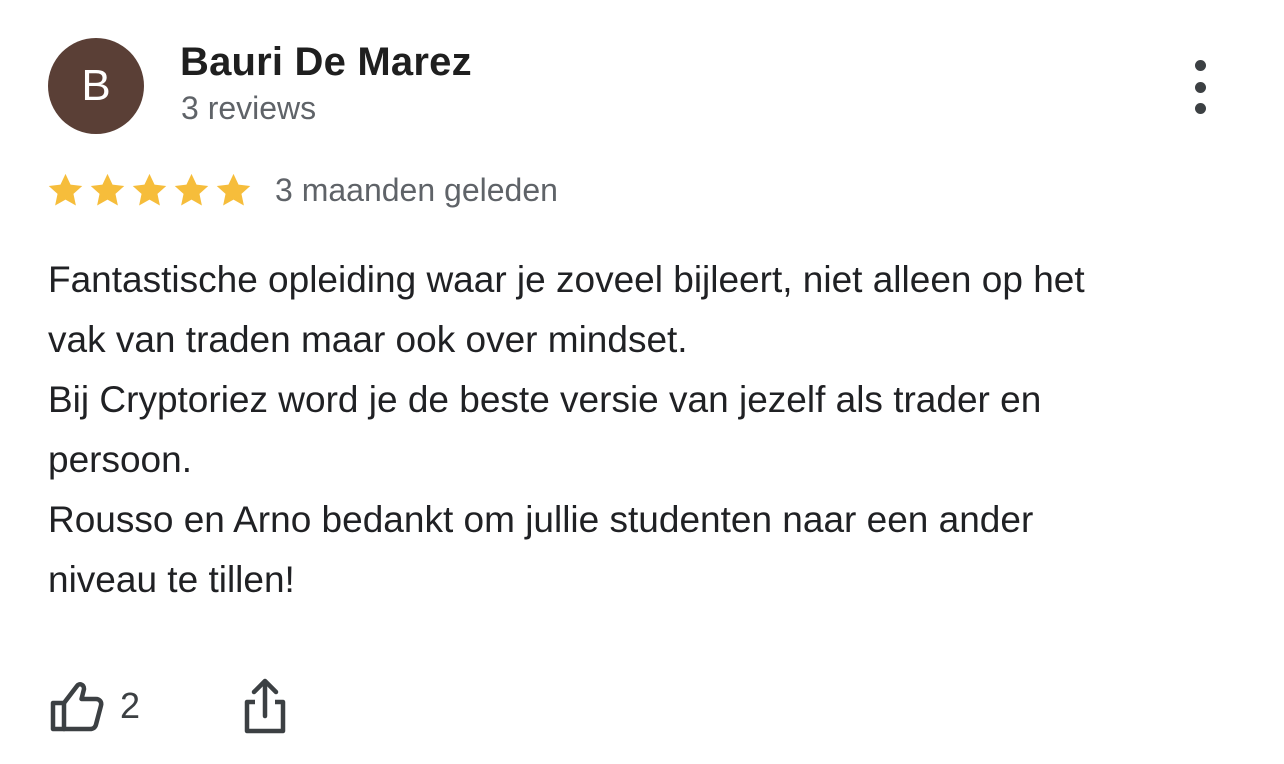  Describe the element at coordinates (130, 705) in the screenshot. I see `like-count: 2` at that location.